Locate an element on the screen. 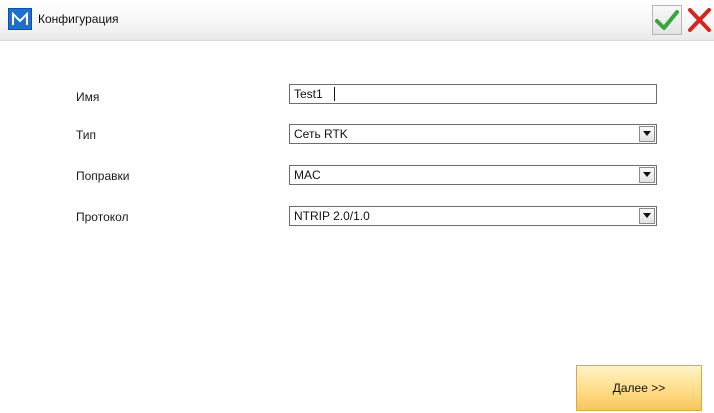 Image resolution: width=714 pixels, height=413 pixels. checkmark-icon is located at coordinates (667, 20).